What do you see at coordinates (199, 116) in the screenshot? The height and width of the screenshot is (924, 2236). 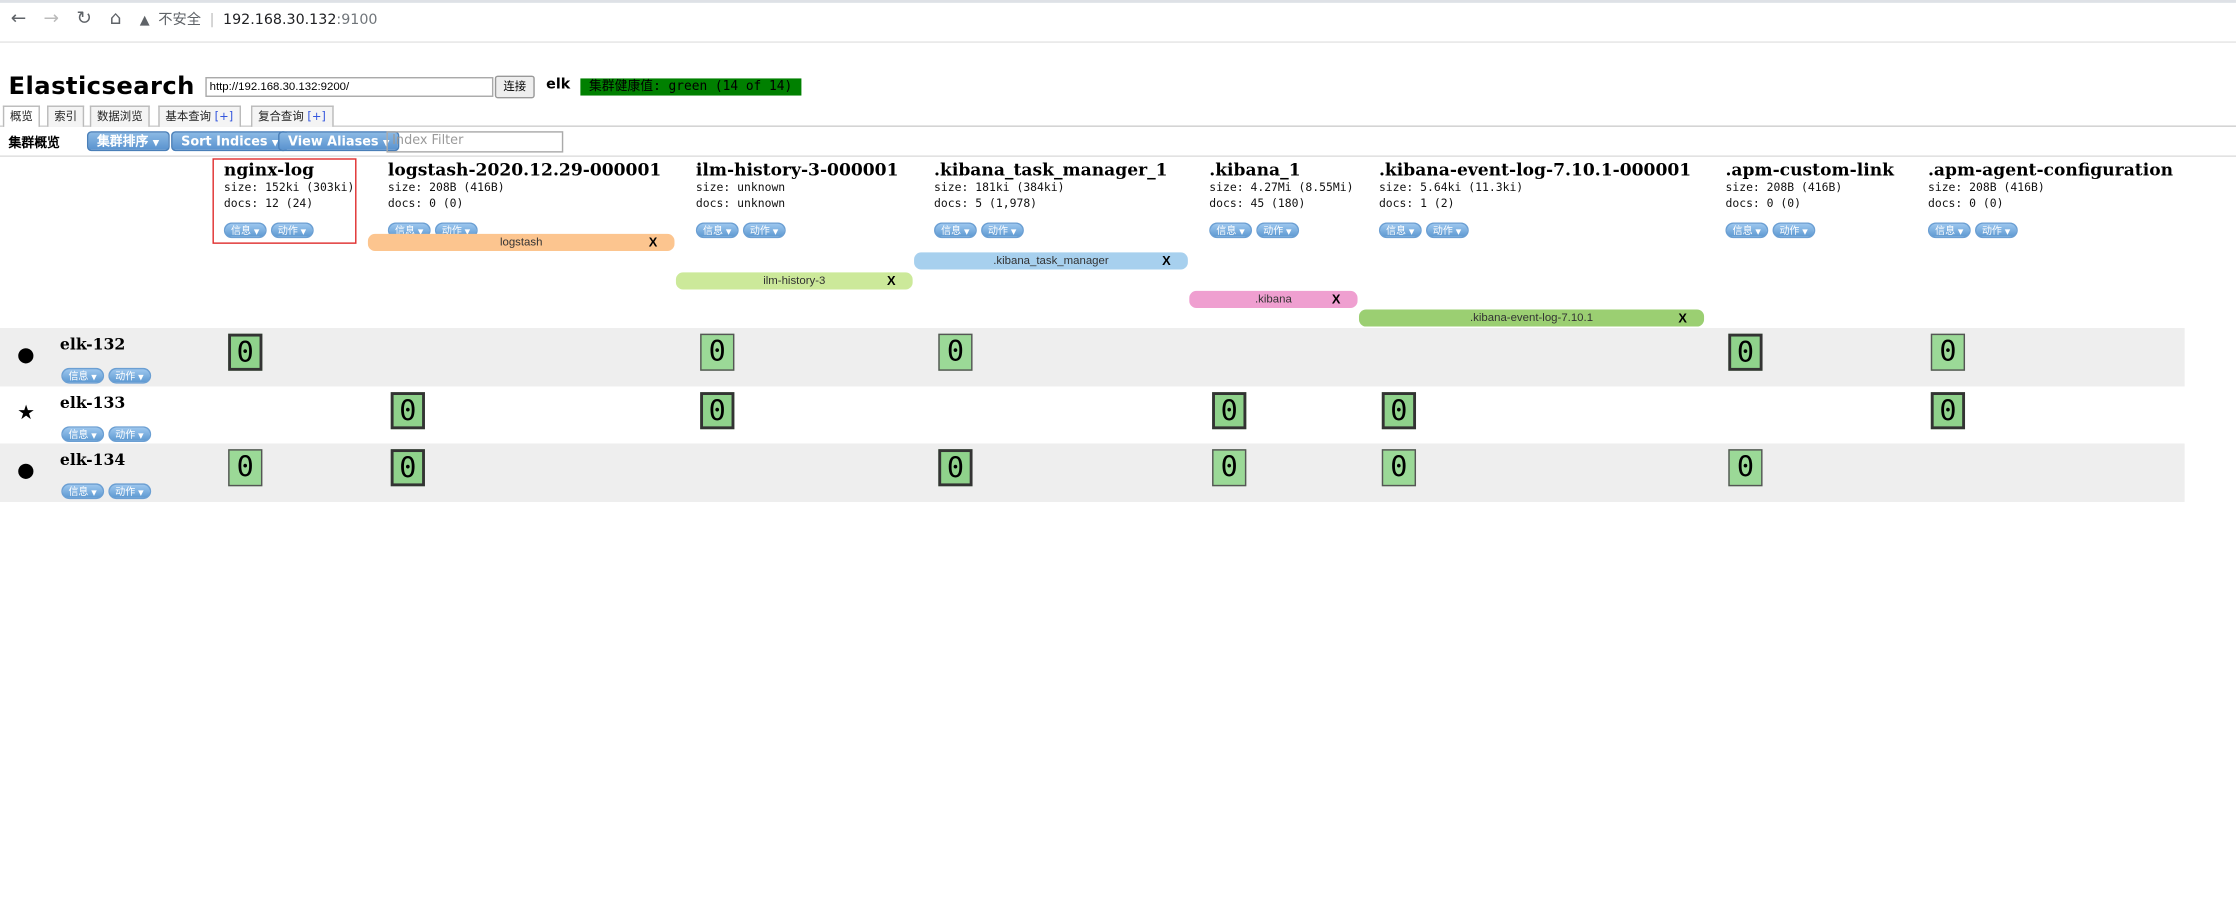 I see `tab-basic-query: 基本查询 [+]` at bounding box center [199, 116].